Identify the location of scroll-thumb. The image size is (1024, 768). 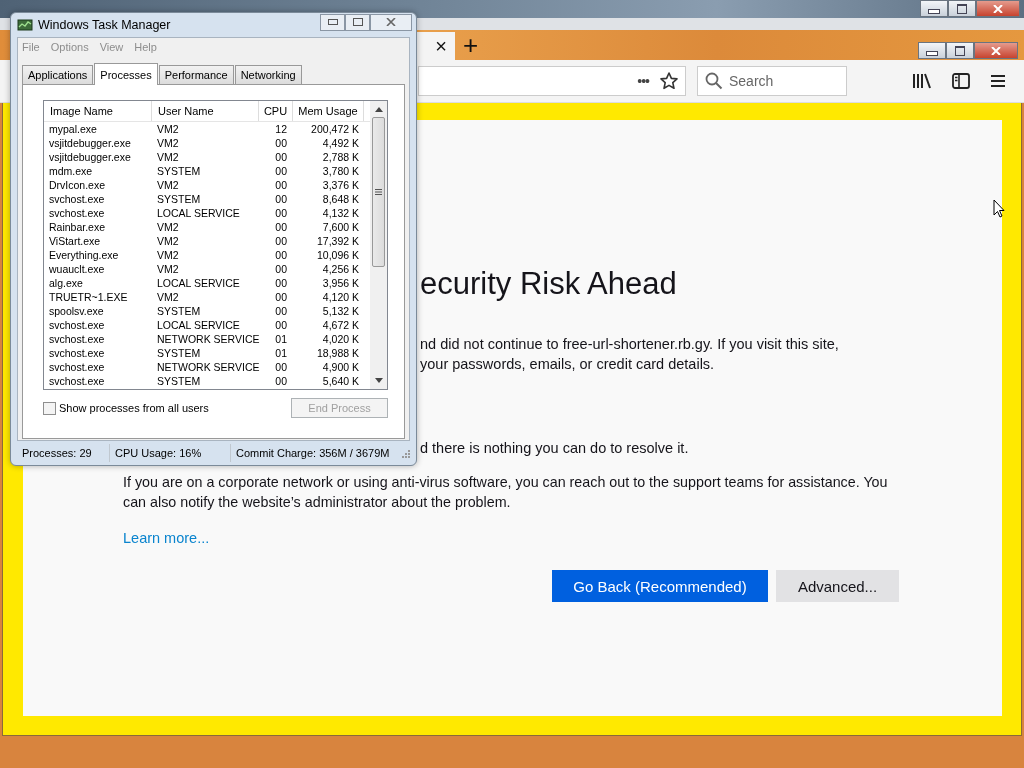
(378, 192).